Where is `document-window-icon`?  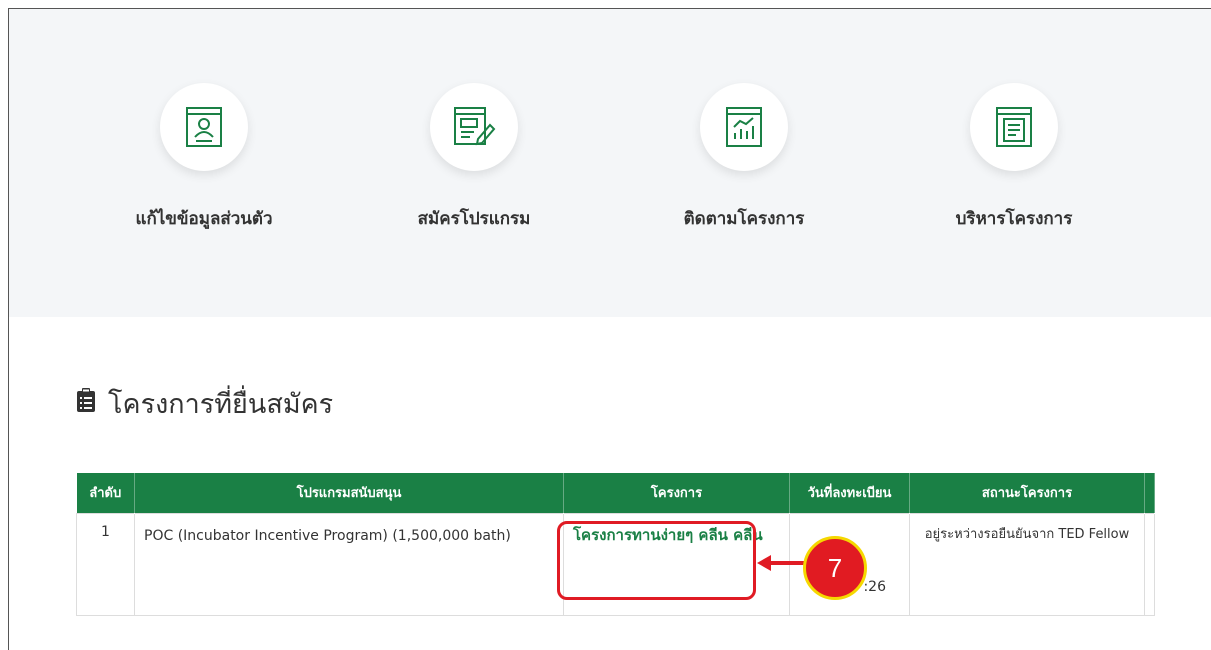
document-window-icon is located at coordinates (1014, 127).